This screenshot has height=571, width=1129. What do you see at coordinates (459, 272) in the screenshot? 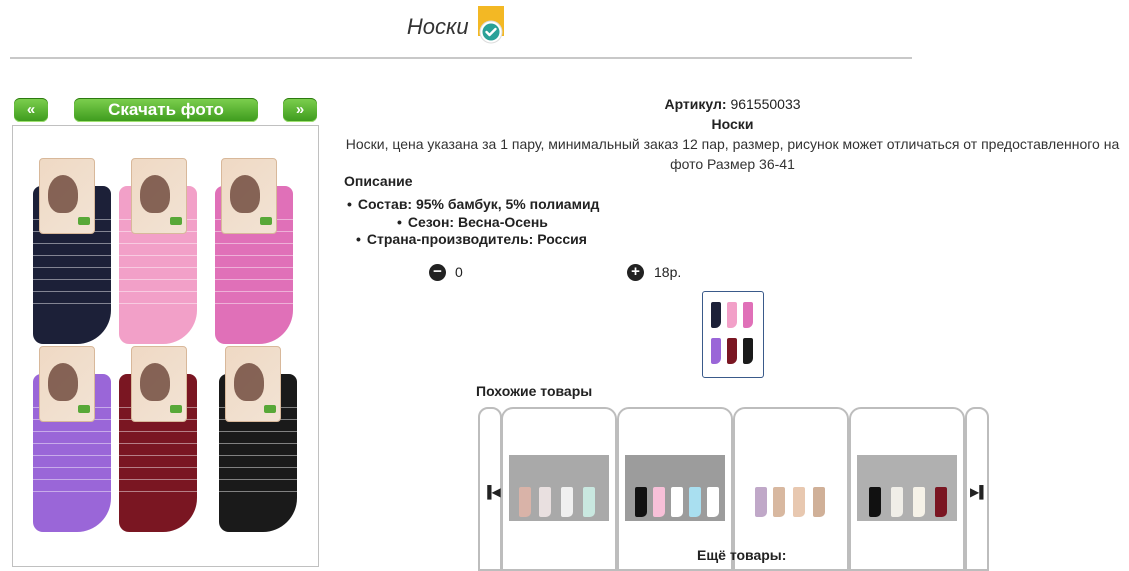
I see `quantity-value: 0` at bounding box center [459, 272].